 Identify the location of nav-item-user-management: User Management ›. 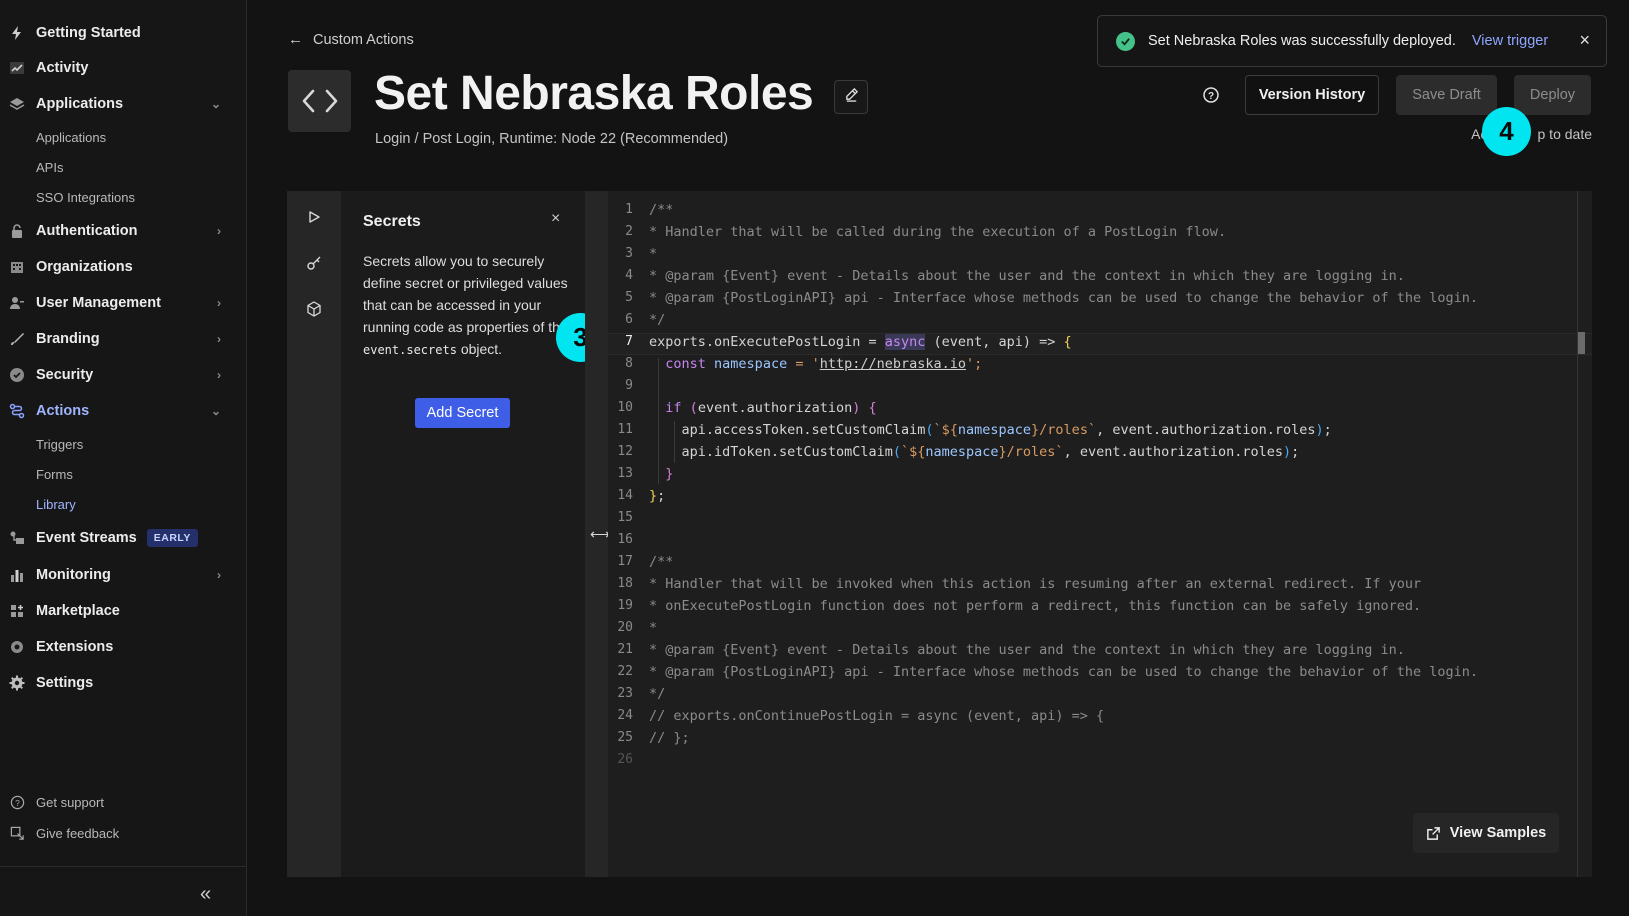
(123, 303).